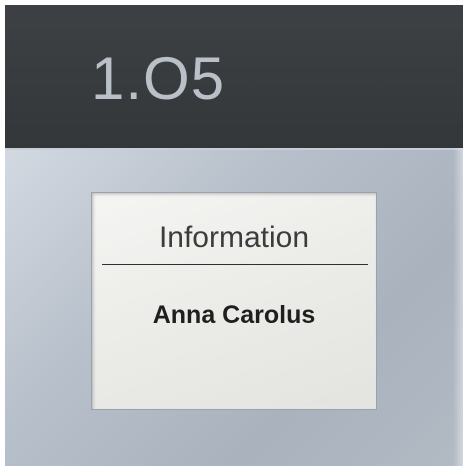 This screenshot has width=463, height=466. I want to click on display-divider, so click(235, 264).